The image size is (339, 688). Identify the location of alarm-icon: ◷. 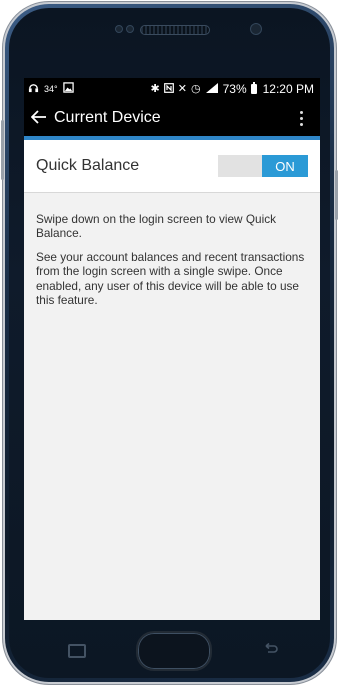
(195, 88).